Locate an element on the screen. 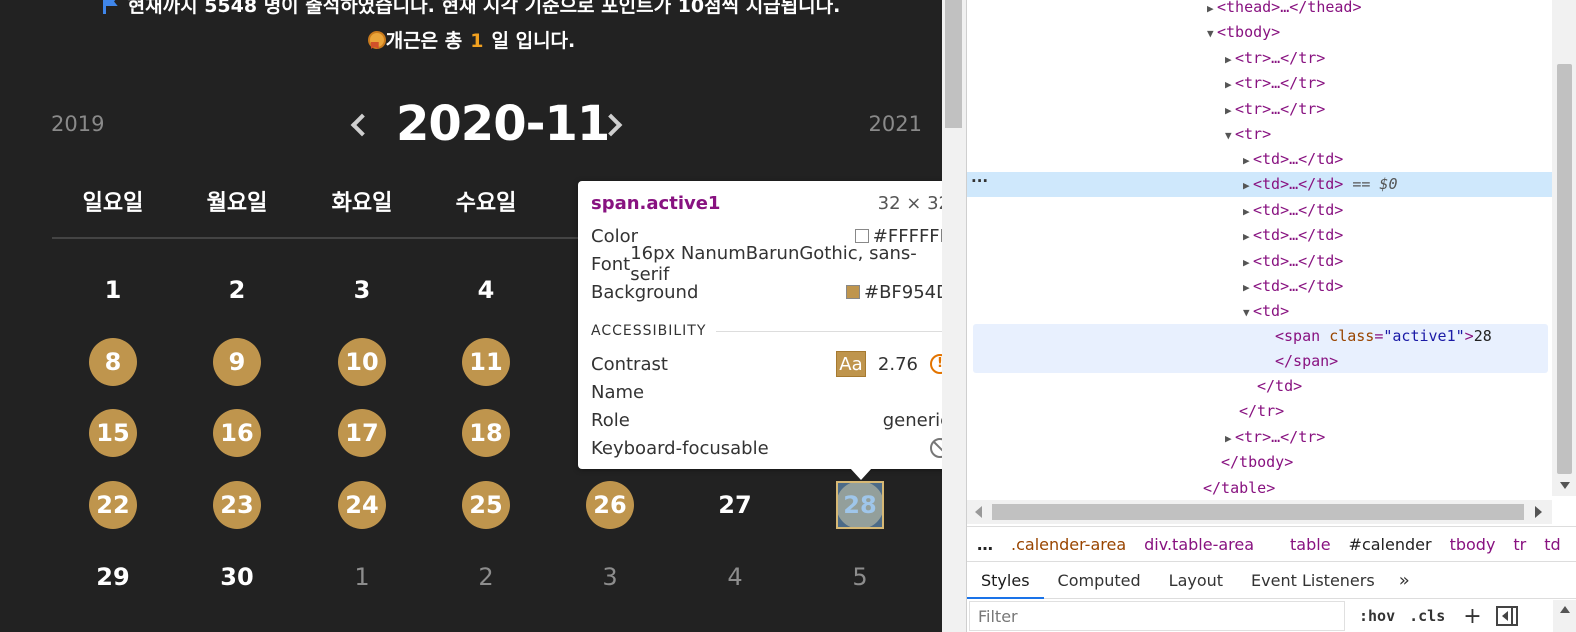 This screenshot has width=1576, height=632. dom-tree-horizontal-thumb is located at coordinates (1258, 512).